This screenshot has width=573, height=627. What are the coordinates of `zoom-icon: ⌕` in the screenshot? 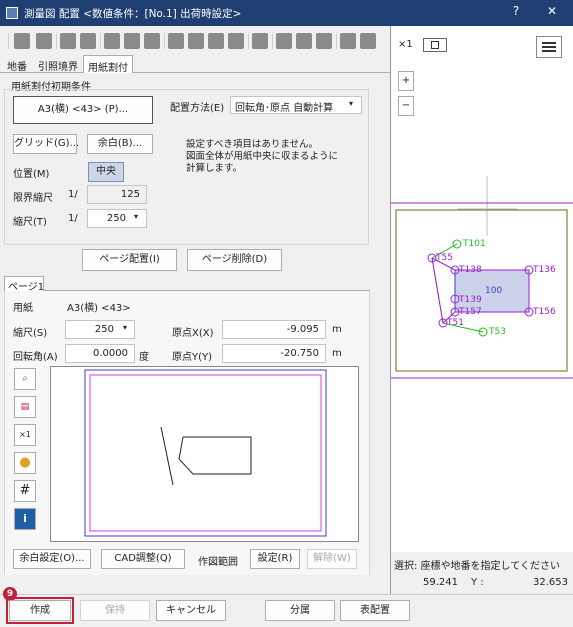 It's located at (25, 379).